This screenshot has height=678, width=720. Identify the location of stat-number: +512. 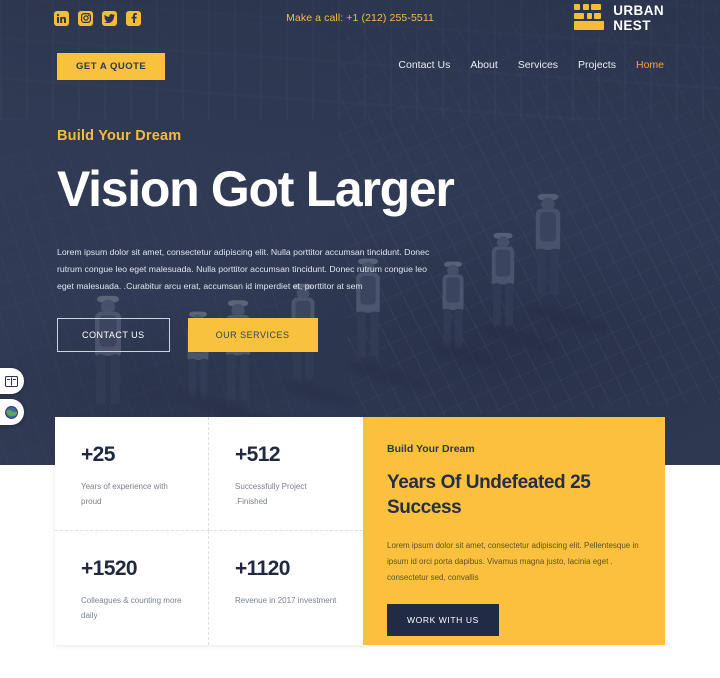
(258, 454).